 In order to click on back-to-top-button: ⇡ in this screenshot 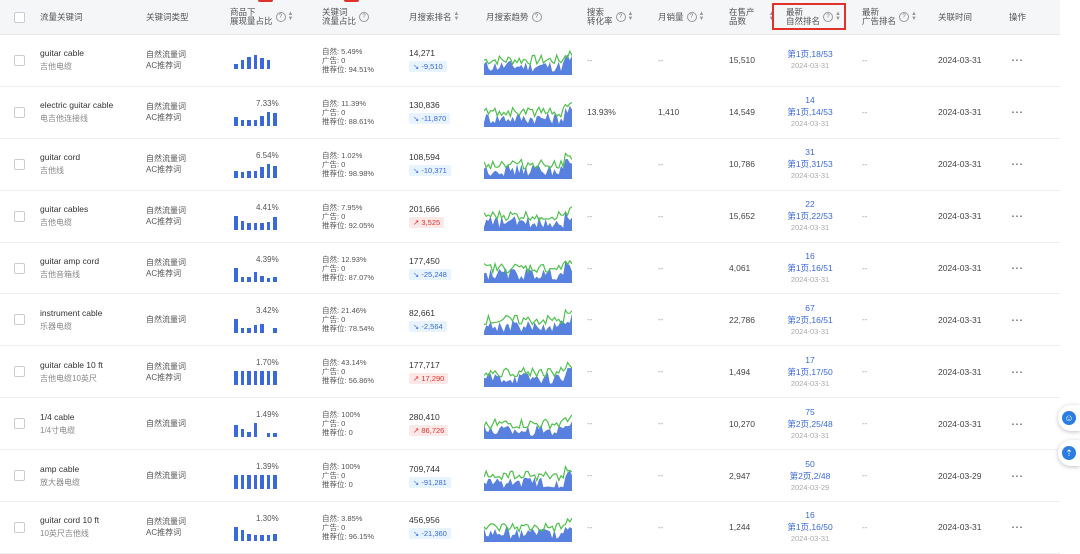, I will do `click(1069, 453)`.